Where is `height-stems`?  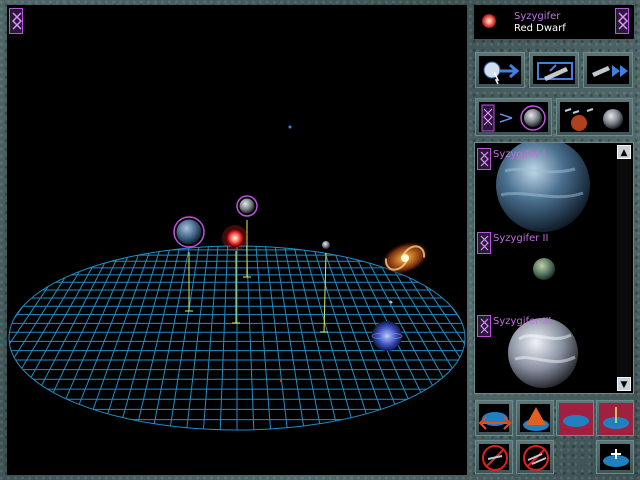 height-stems is located at coordinates (257, 276).